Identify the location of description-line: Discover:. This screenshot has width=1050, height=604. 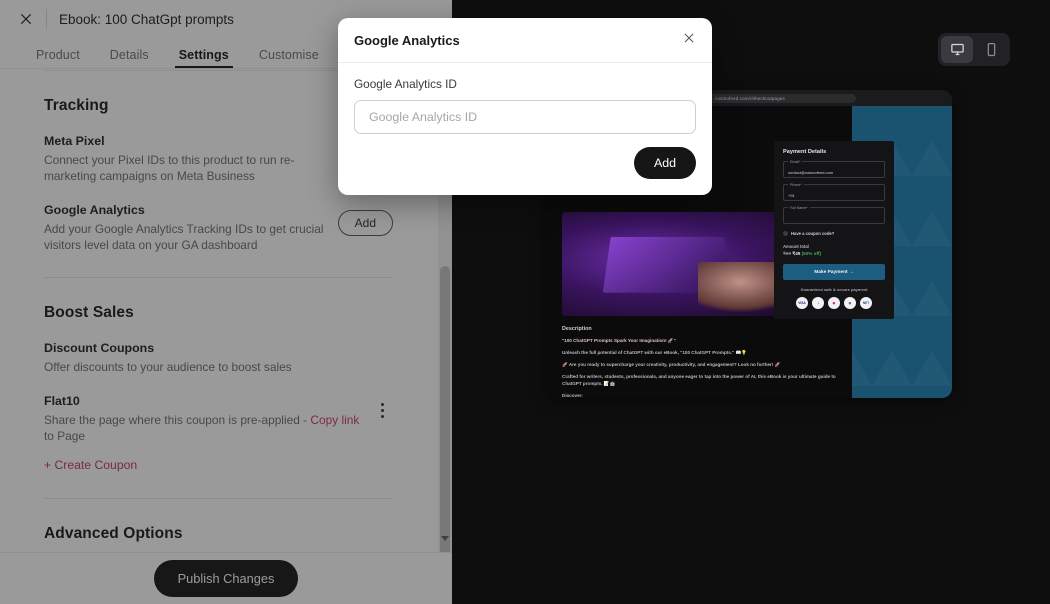
(572, 395).